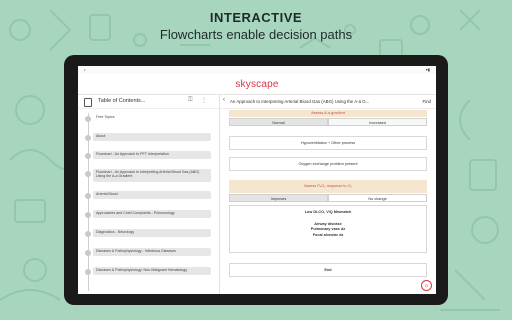 The width and height of the screenshot is (512, 320). I want to click on flowchart-icon: ⌬, so click(426, 285).